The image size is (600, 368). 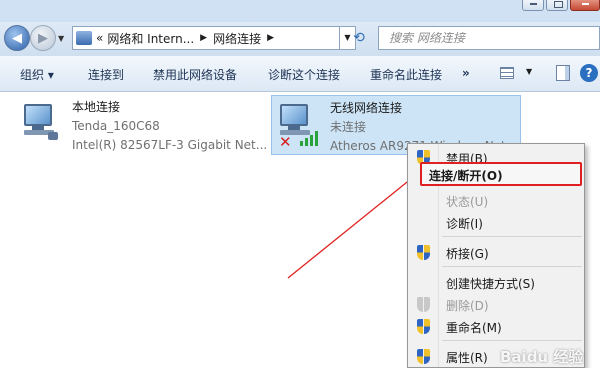 I want to click on command-bar: 组织 ▾ 连接到 禁用此网络设备 诊断这个连接 重命名此连接 » ▼ ?, so click(x=300, y=74).